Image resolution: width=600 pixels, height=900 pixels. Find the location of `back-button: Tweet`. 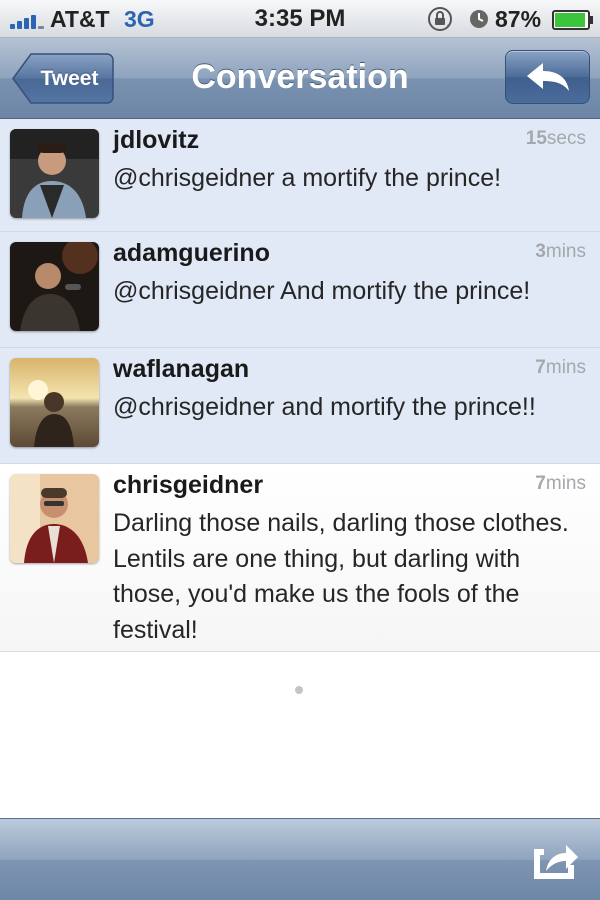

back-button: Tweet is located at coordinates (62, 78).